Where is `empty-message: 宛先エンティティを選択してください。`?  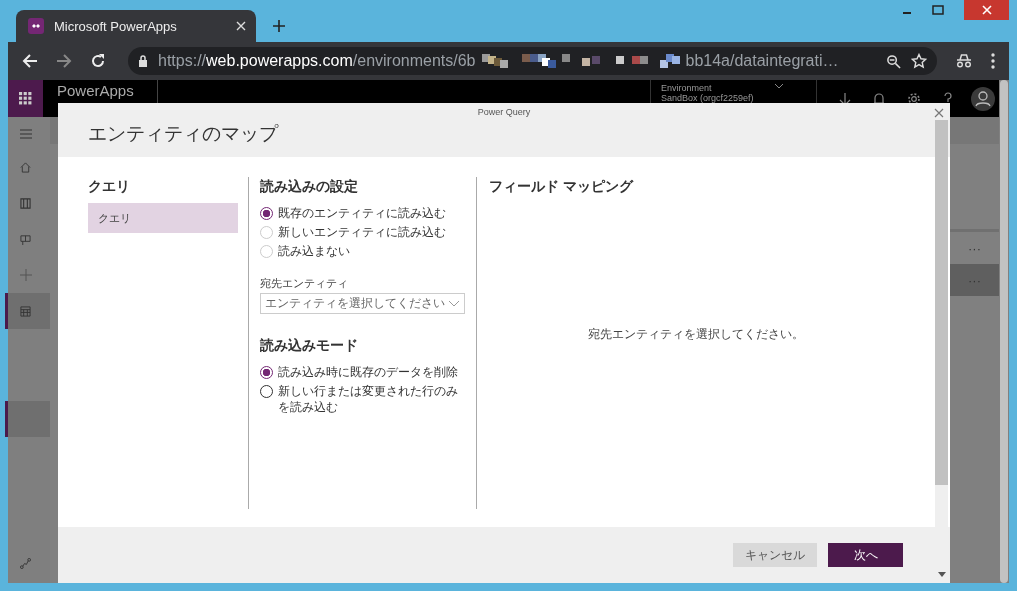
empty-message: 宛先エンティティを選択してください。 is located at coordinates (696, 334).